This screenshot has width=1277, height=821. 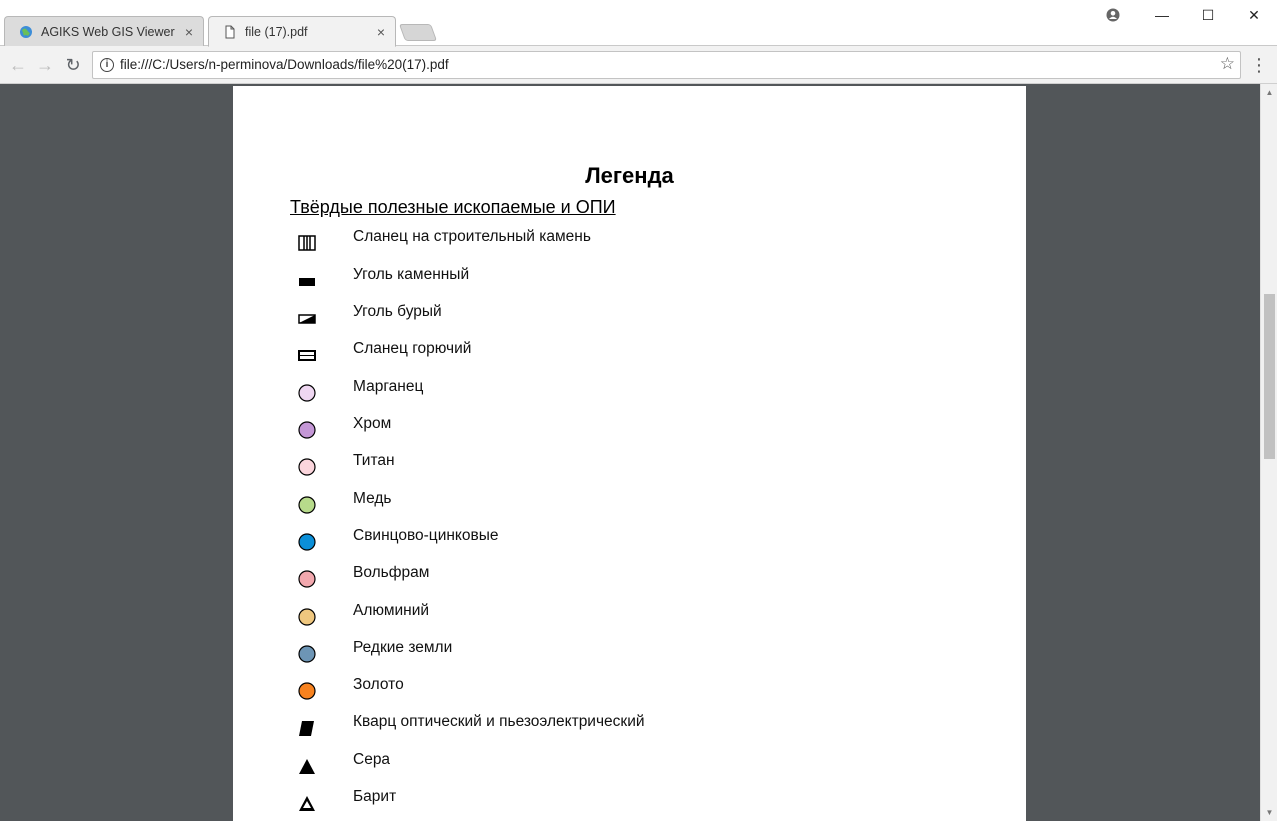 What do you see at coordinates (1254, 15) in the screenshot?
I see `close-window-button: ✕` at bounding box center [1254, 15].